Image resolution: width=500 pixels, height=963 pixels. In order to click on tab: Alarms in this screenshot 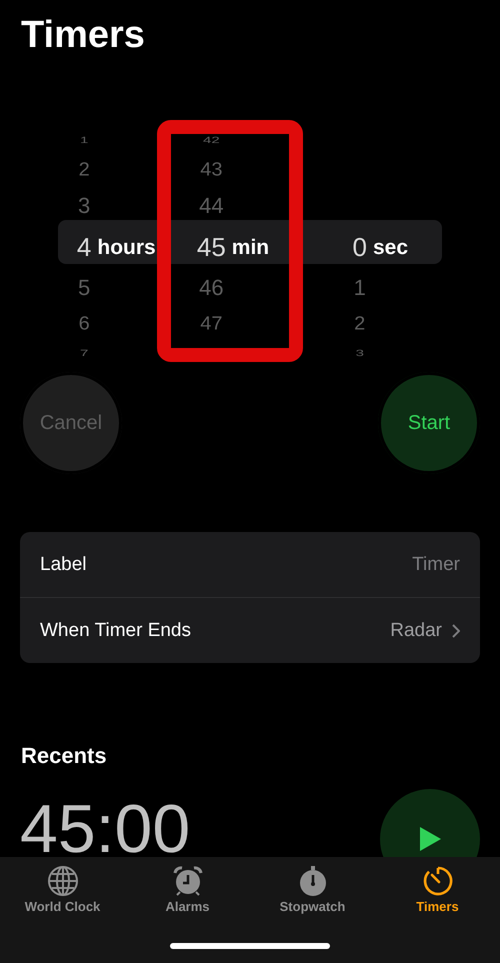, I will do `click(187, 886)`.